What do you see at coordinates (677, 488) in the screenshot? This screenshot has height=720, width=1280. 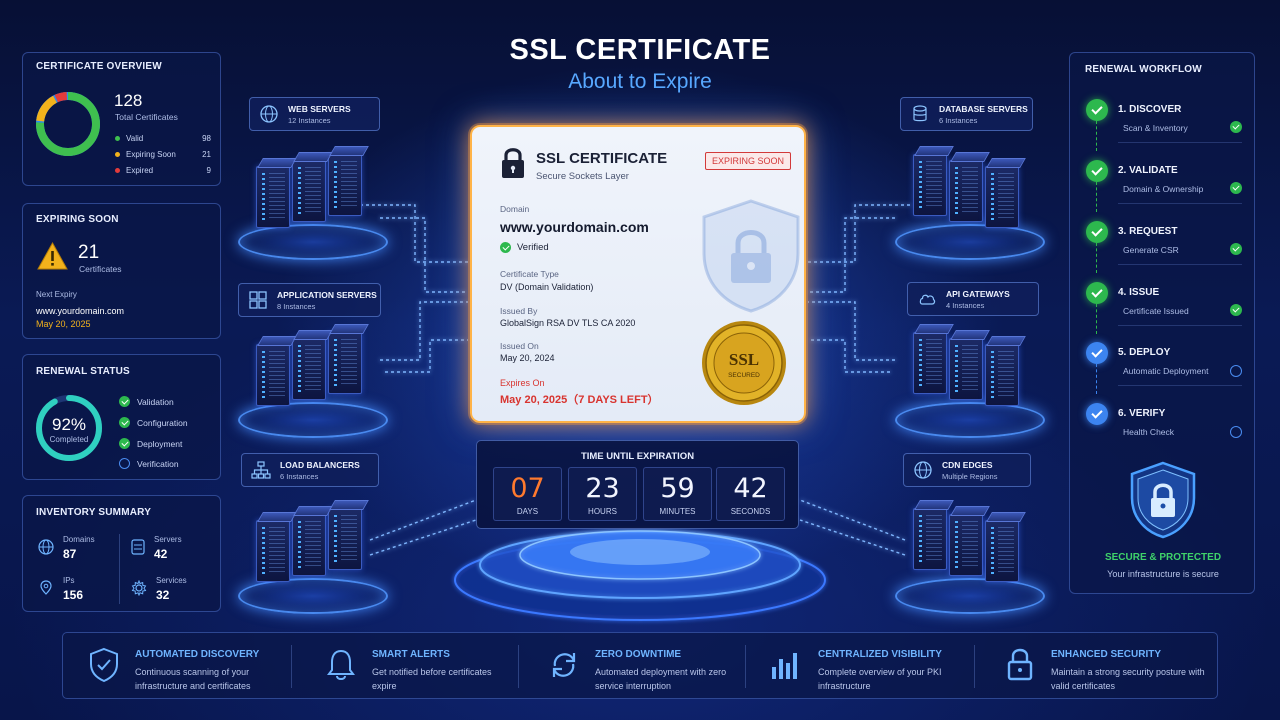 I see `countdown-value: 59` at bounding box center [677, 488].